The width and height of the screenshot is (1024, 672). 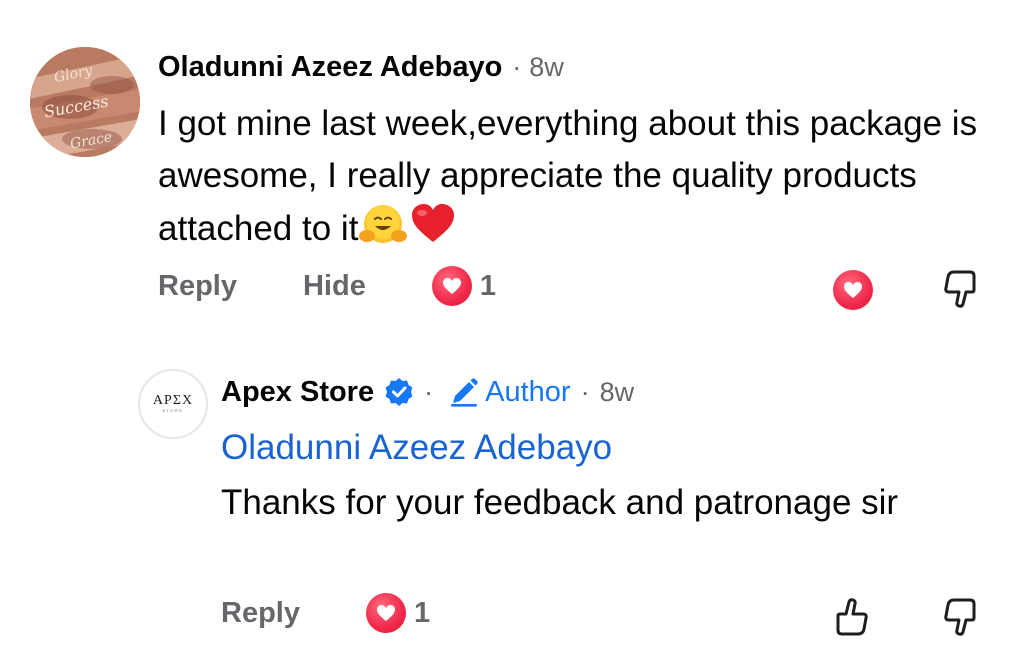 What do you see at coordinates (464, 392) in the screenshot?
I see `pencil-icon` at bounding box center [464, 392].